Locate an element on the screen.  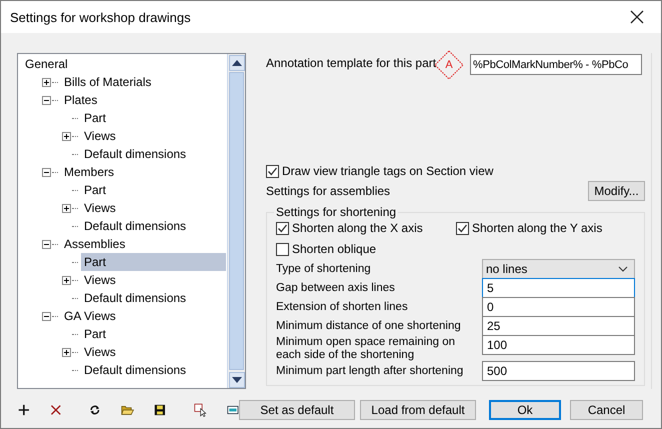
checkbox-label: Draw view triangle tags on Section view is located at coordinates (388, 171).